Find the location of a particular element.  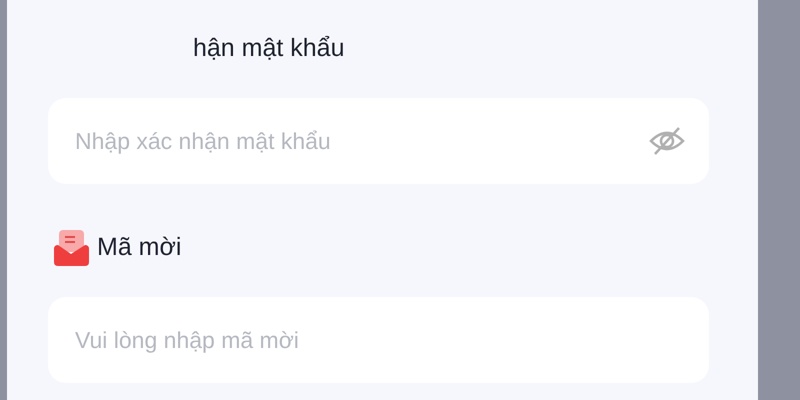

text-input: Nhập xác nhận mật khẩu is located at coordinates (362, 141).